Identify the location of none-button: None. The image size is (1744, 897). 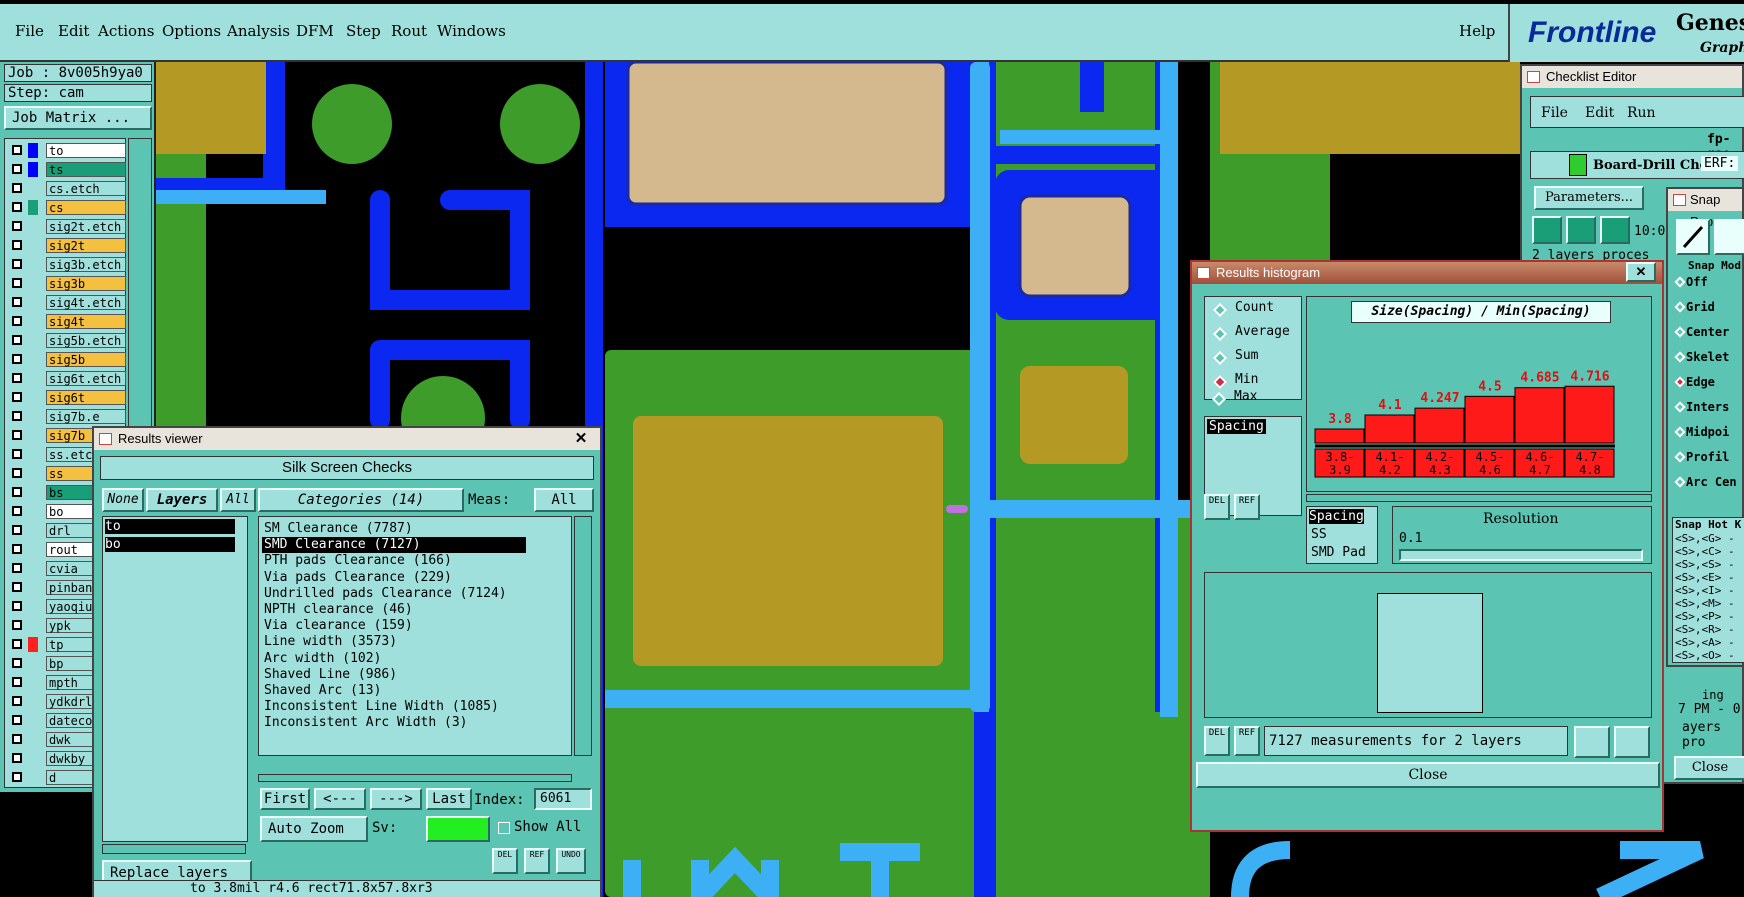
(123, 500).